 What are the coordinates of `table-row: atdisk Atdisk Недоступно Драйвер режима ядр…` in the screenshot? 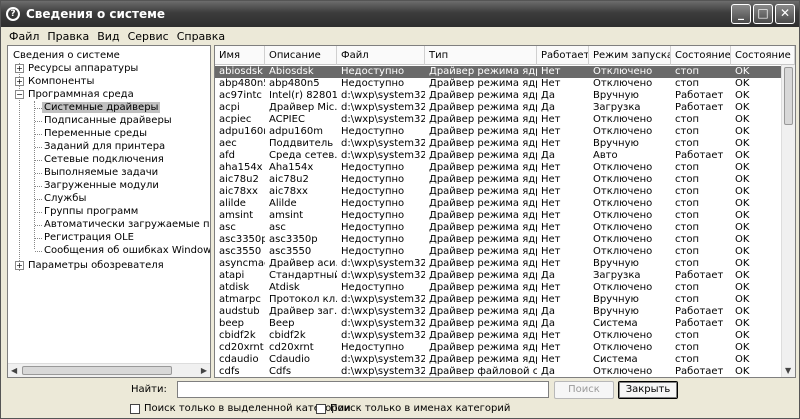 It's located at (498, 288).